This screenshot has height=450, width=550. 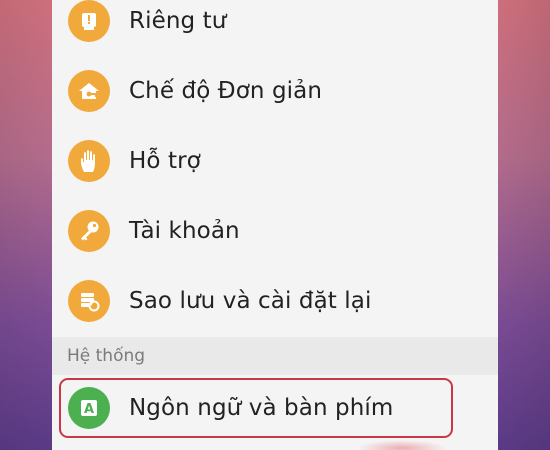 I want to click on easy-mode-icon, so click(x=89, y=91).